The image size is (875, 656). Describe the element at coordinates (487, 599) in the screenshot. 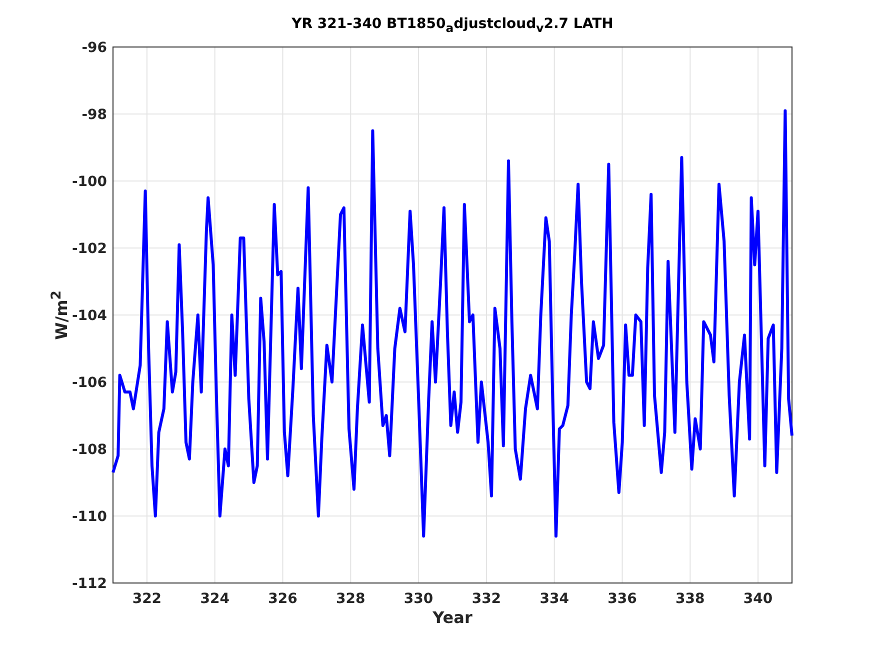

I see `x-tick-label: 332` at that location.